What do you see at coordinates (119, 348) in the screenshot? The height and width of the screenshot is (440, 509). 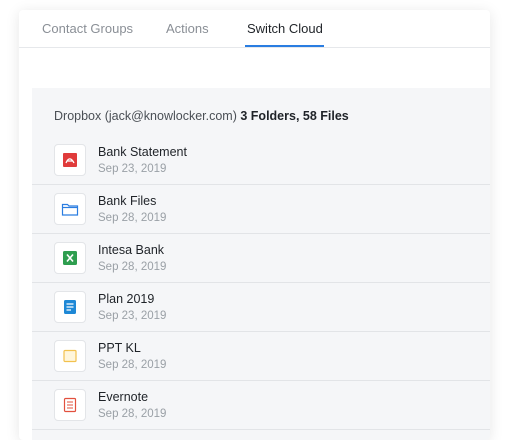 I see `file-name: PPT KL` at bounding box center [119, 348].